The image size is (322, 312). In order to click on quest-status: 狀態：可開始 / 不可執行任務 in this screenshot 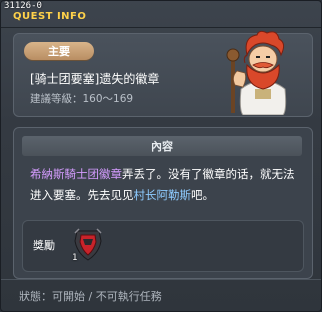, I will do `click(90, 296)`.